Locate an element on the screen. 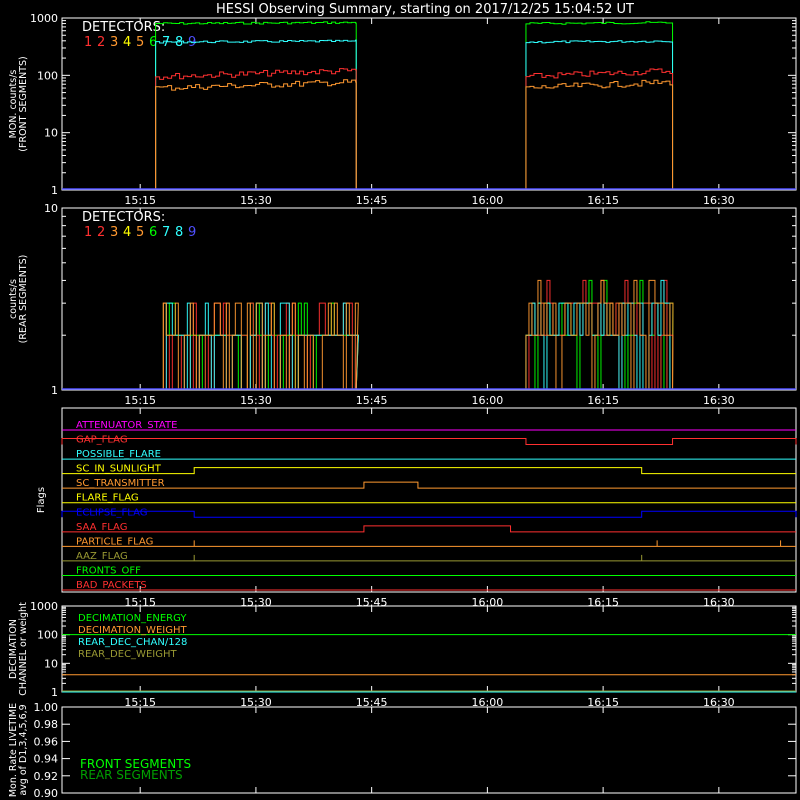 The image size is (800, 800). y-tick-label: 0.98 is located at coordinates (46, 724).